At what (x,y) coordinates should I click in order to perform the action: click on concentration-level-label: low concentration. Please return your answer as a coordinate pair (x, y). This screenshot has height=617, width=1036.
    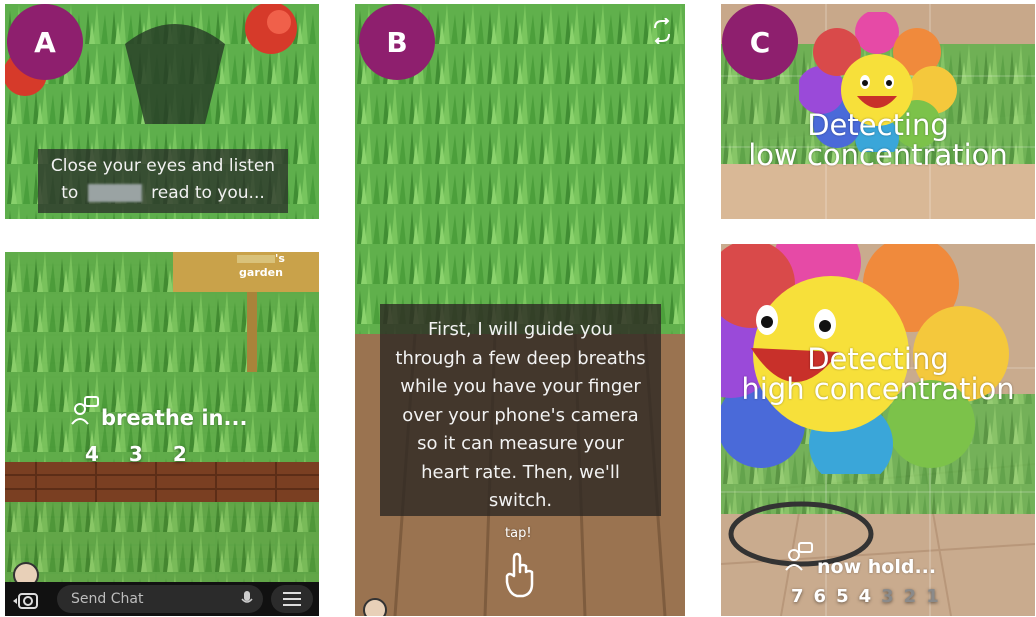
    Looking at the image, I should click on (878, 155).